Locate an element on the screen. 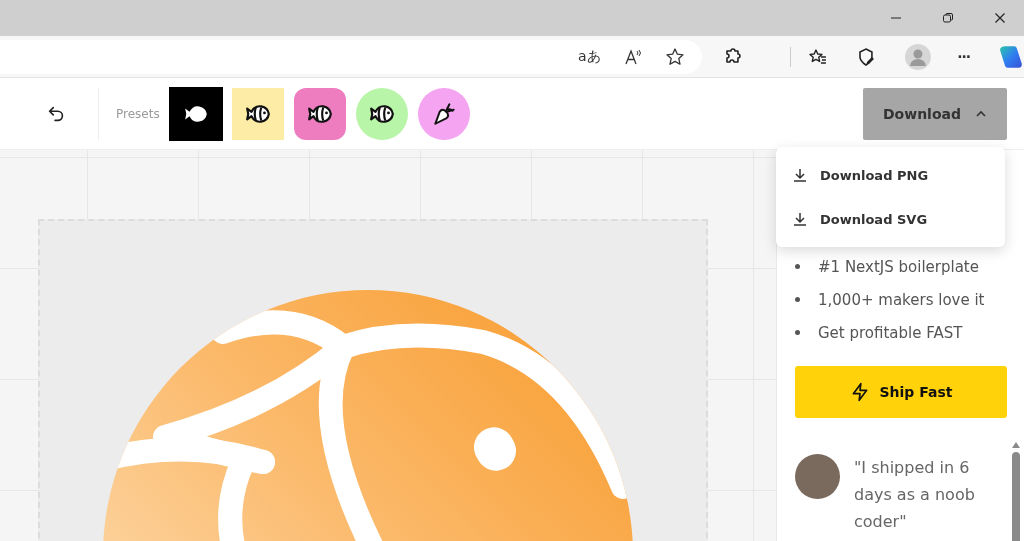 Image resolution: width=1024 pixels, height=541 pixels. avatar-photo-placeholder is located at coordinates (817, 476).